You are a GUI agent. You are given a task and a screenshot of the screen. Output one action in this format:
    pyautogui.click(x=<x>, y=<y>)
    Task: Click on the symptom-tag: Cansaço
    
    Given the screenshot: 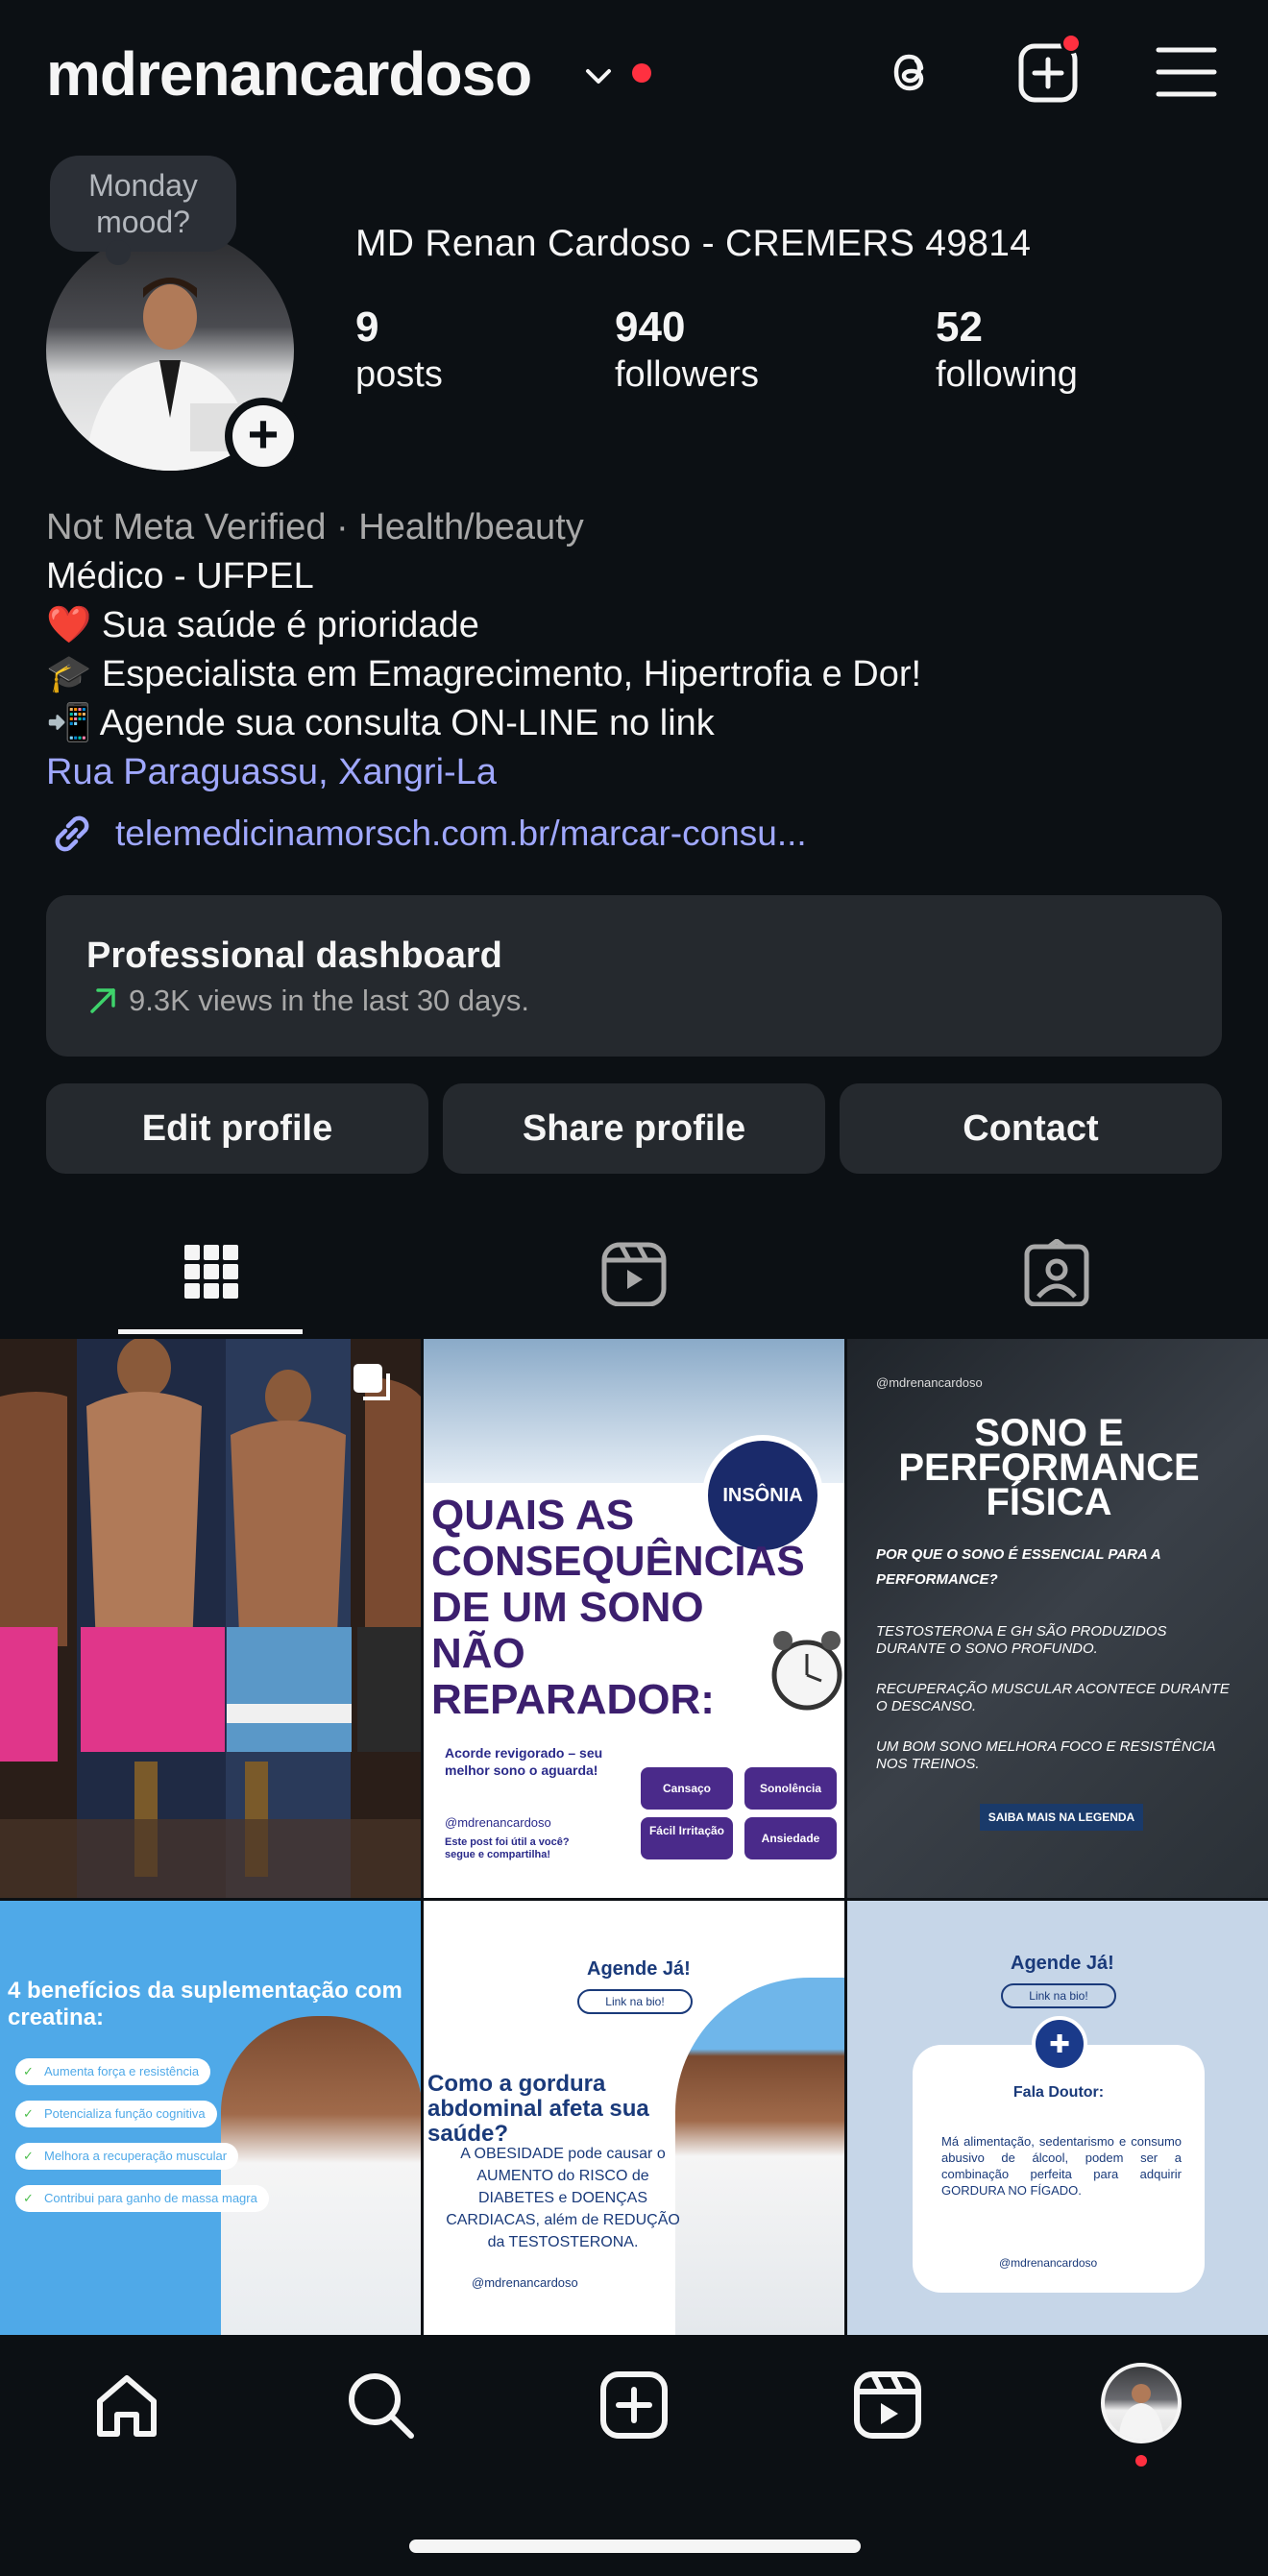 What is the action you would take?
    pyautogui.click(x=687, y=1789)
    